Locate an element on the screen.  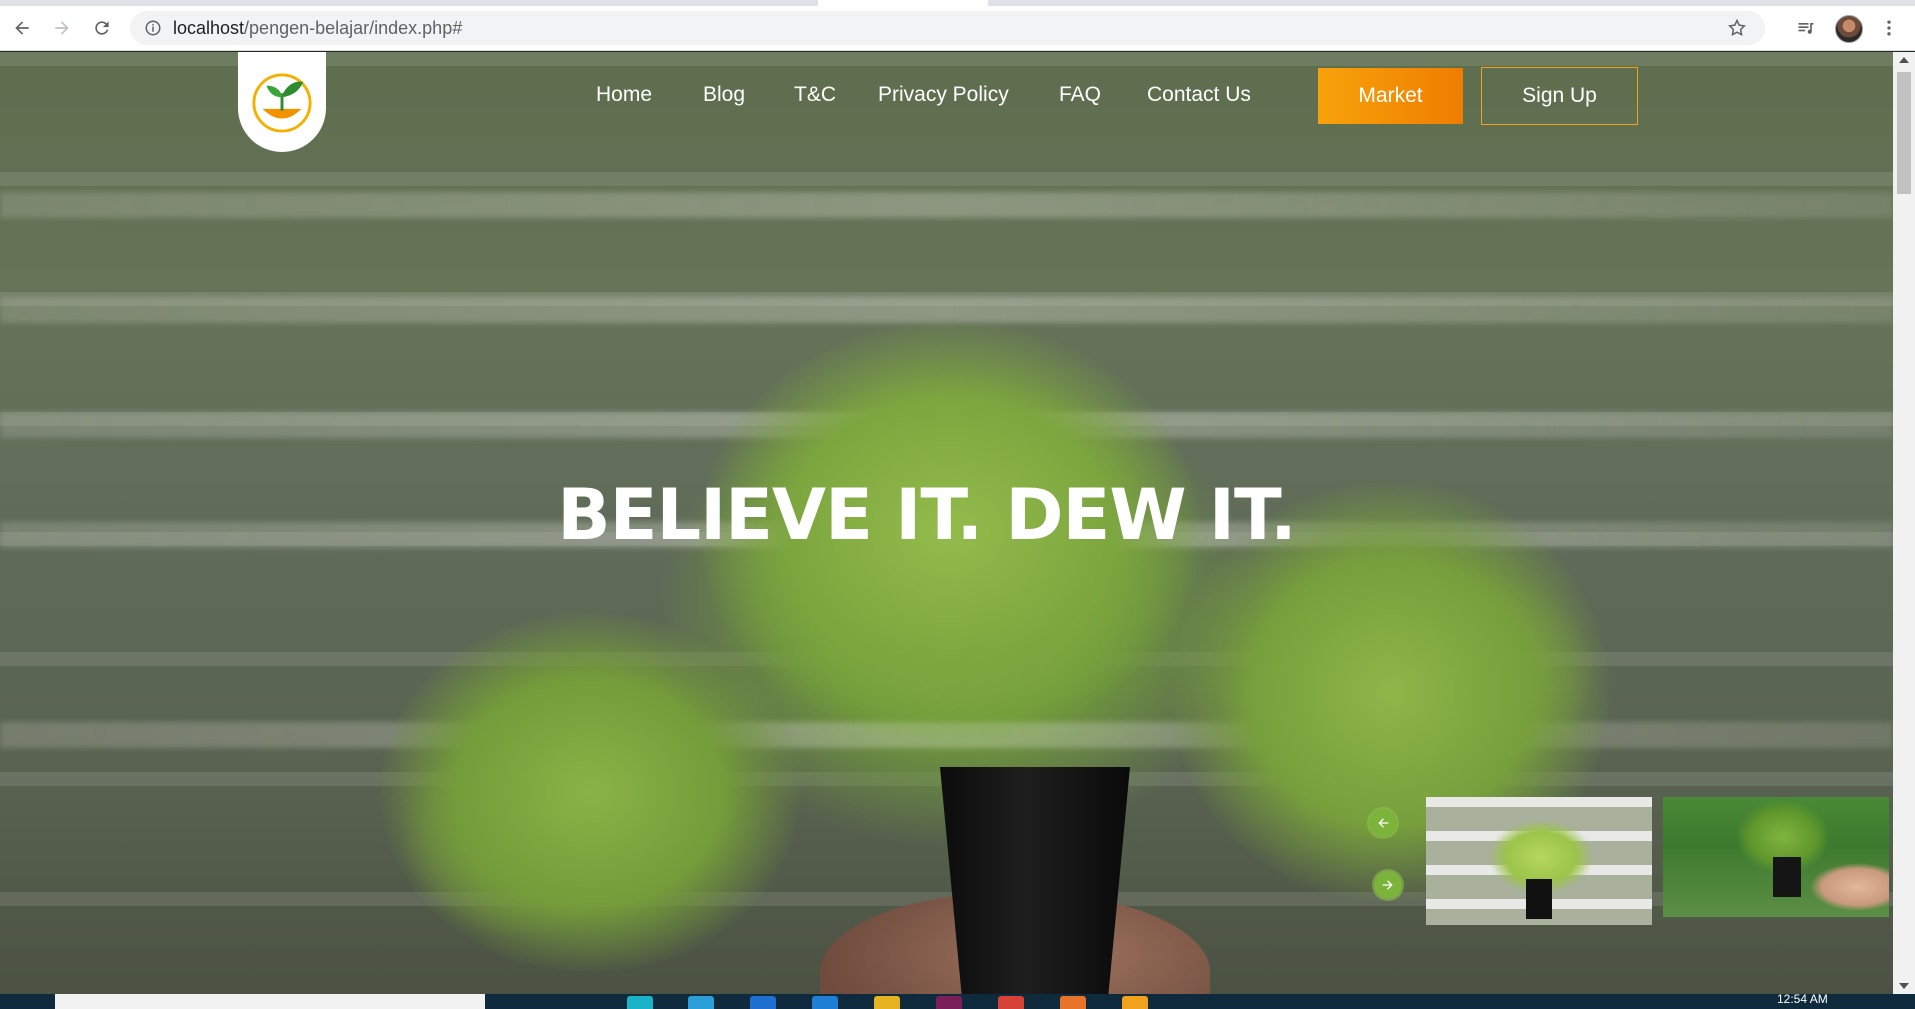
lettuce-leaves is located at coordinates (590, 792).